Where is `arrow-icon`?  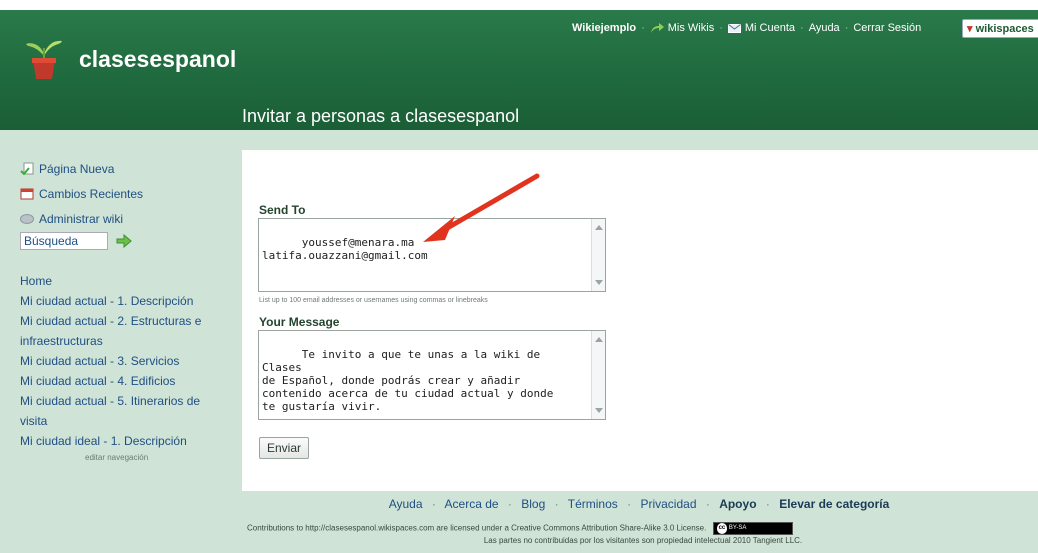
arrow-icon is located at coordinates (657, 27).